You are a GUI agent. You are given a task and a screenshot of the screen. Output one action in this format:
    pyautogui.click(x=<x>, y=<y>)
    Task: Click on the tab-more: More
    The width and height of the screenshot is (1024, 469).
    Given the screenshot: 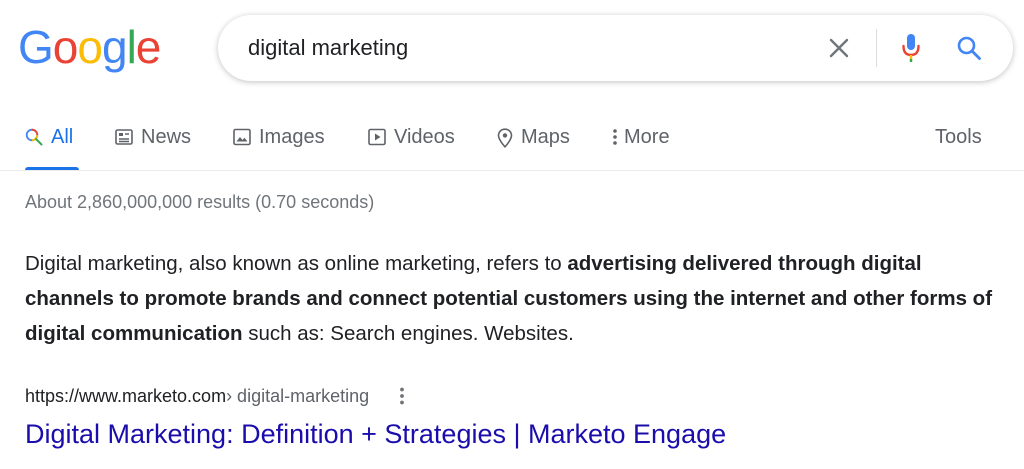 What is the action you would take?
    pyautogui.click(x=641, y=144)
    